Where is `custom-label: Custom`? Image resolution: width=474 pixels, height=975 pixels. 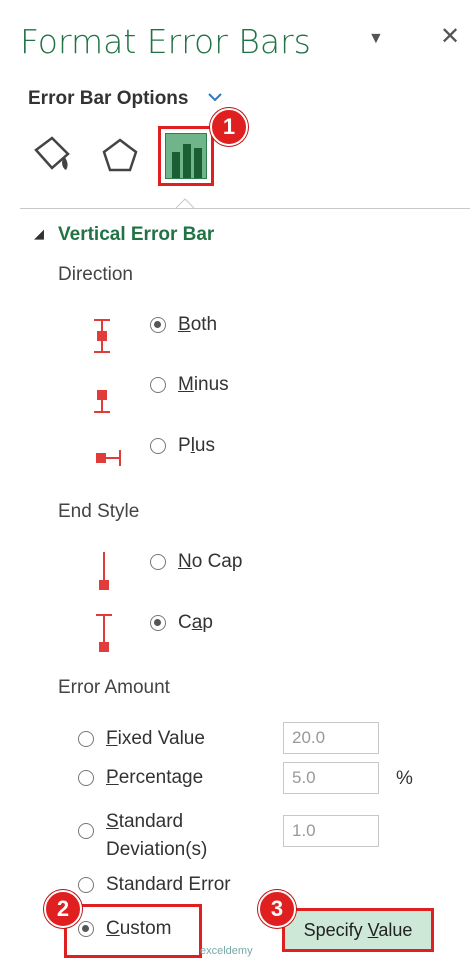
custom-label: Custom is located at coordinates (138, 929).